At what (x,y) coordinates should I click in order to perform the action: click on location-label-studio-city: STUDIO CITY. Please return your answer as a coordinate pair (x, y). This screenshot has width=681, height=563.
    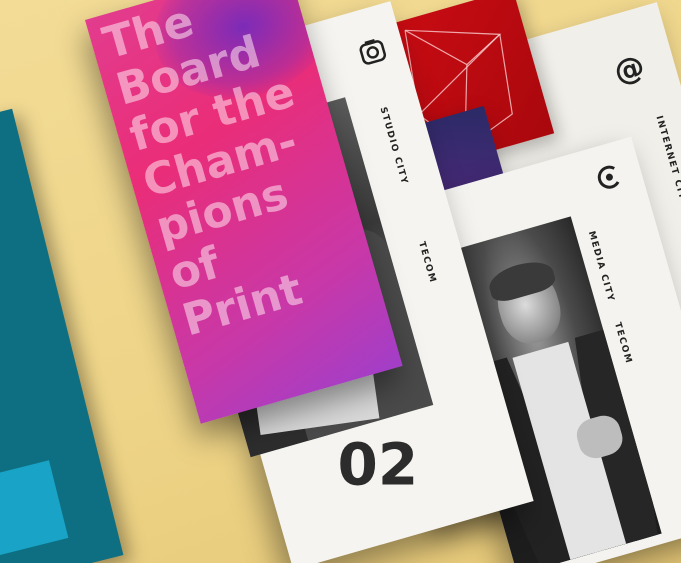
    Looking at the image, I should click on (393, 146).